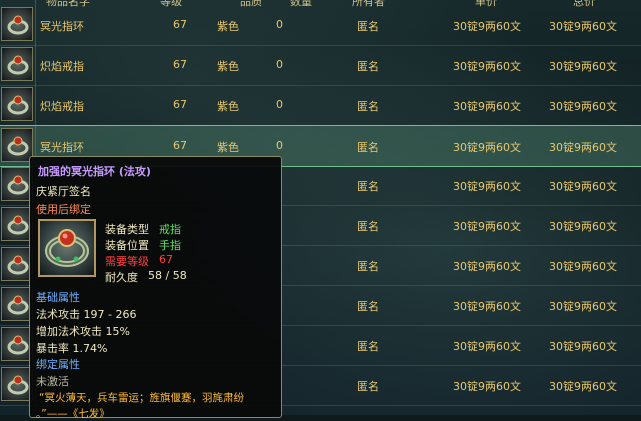 This screenshot has width=641, height=421. What do you see at coordinates (127, 245) in the screenshot?
I see `equip-slot-label: 装备位置` at bounding box center [127, 245].